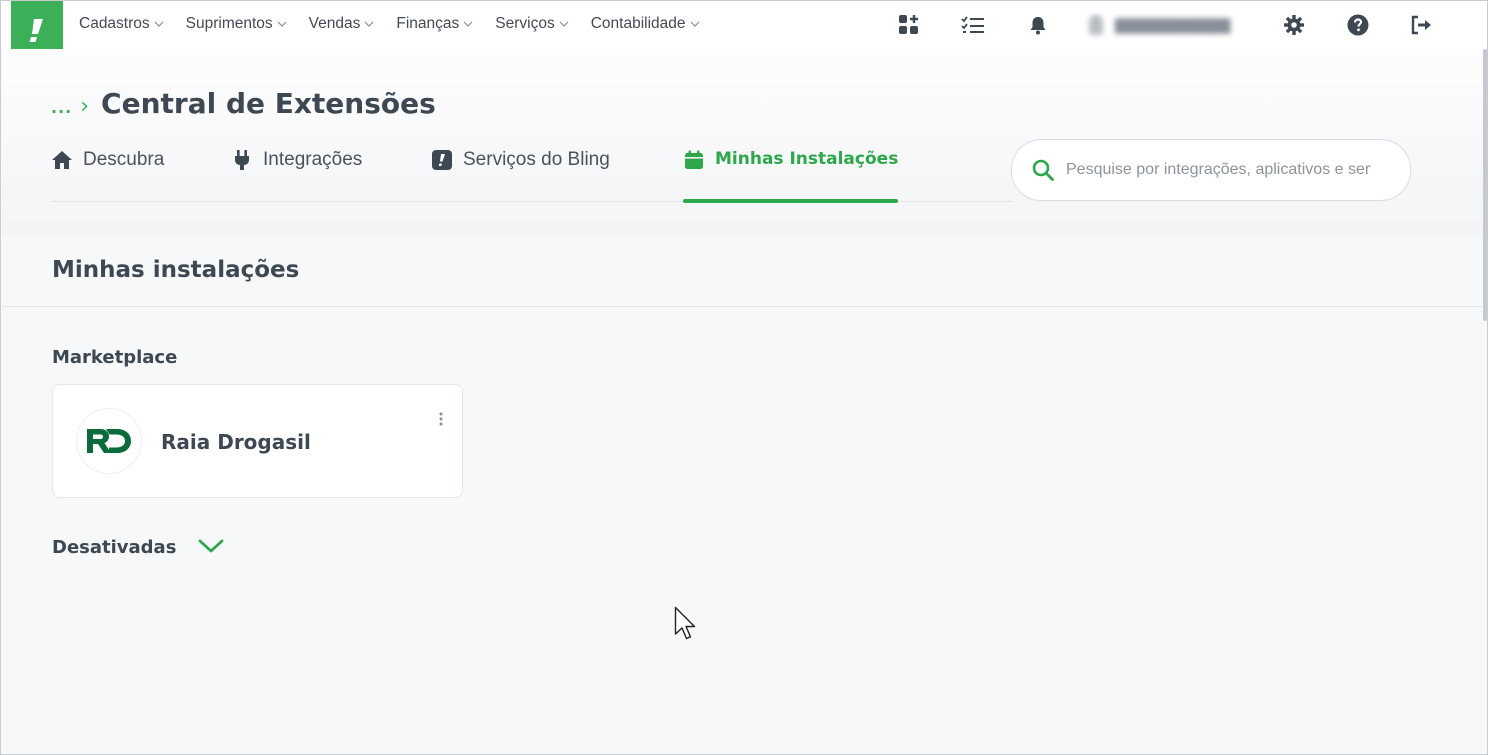 Image resolution: width=1488 pixels, height=755 pixels. What do you see at coordinates (62, 160) in the screenshot?
I see `home-icon` at bounding box center [62, 160].